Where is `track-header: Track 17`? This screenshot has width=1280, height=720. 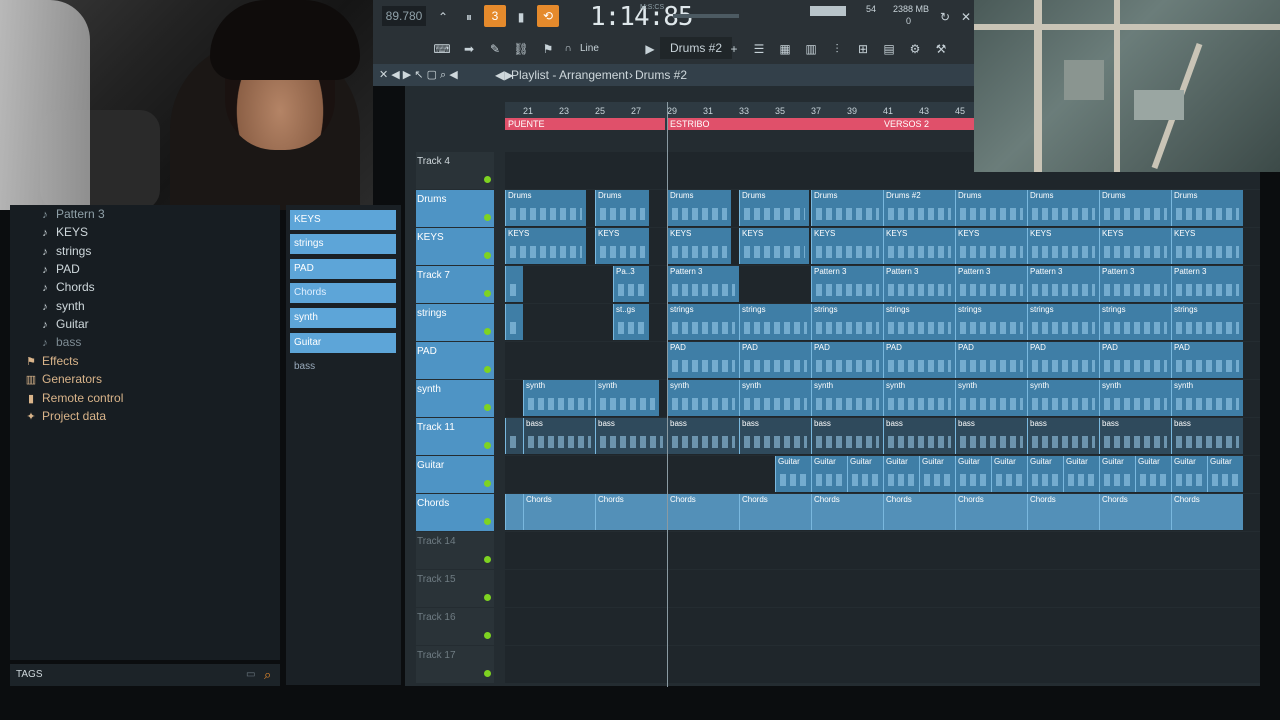
track-header: Track 17 is located at coordinates (455, 664).